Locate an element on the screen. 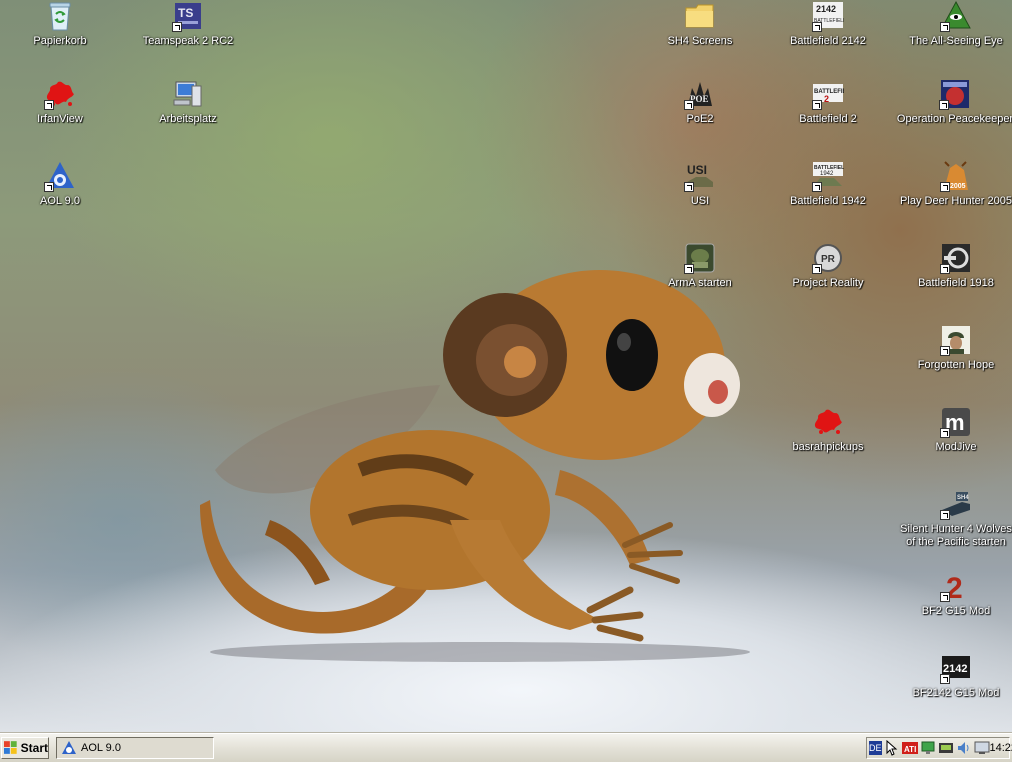 This screenshot has width=1012, height=762. desktop-icon-label: BF2 G15 Mod is located at coordinates (956, 611).